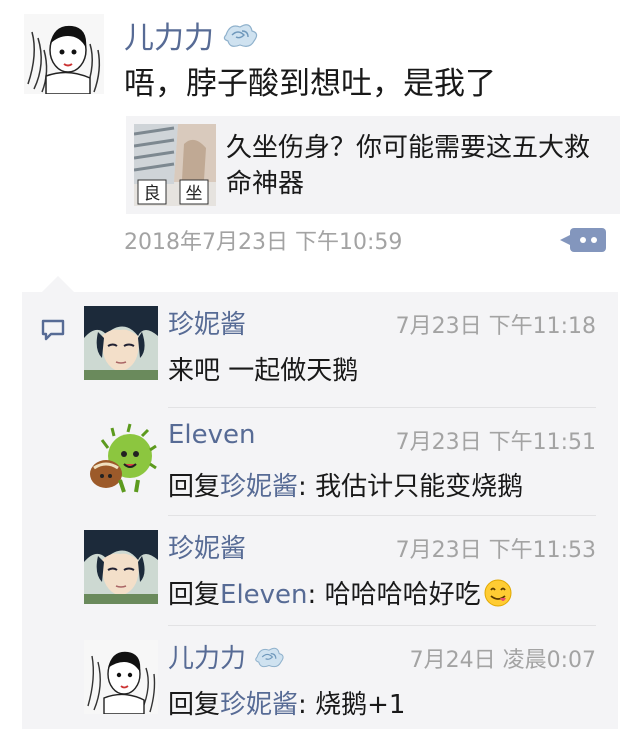 The width and height of the screenshot is (640, 729). What do you see at coordinates (175, 165) in the screenshot?
I see `shared-article-thumbnail: 良 坐` at bounding box center [175, 165].